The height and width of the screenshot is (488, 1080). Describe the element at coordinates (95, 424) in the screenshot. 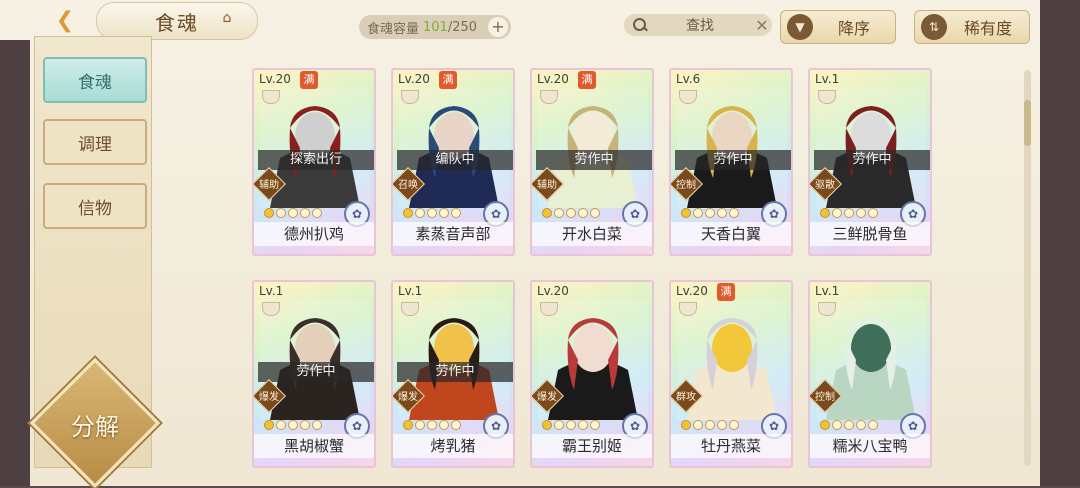

I see `decompose-label: 分解` at that location.